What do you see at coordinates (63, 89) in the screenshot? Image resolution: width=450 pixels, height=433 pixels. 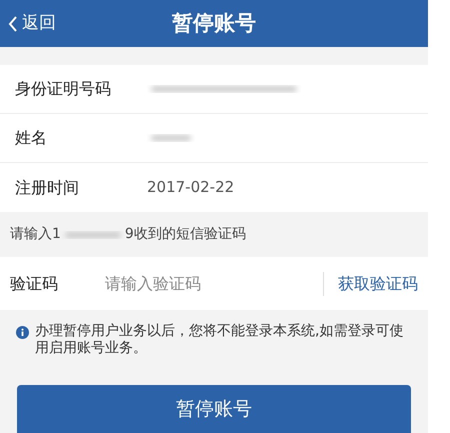 I see `field-label: 身份证明号码` at bounding box center [63, 89].